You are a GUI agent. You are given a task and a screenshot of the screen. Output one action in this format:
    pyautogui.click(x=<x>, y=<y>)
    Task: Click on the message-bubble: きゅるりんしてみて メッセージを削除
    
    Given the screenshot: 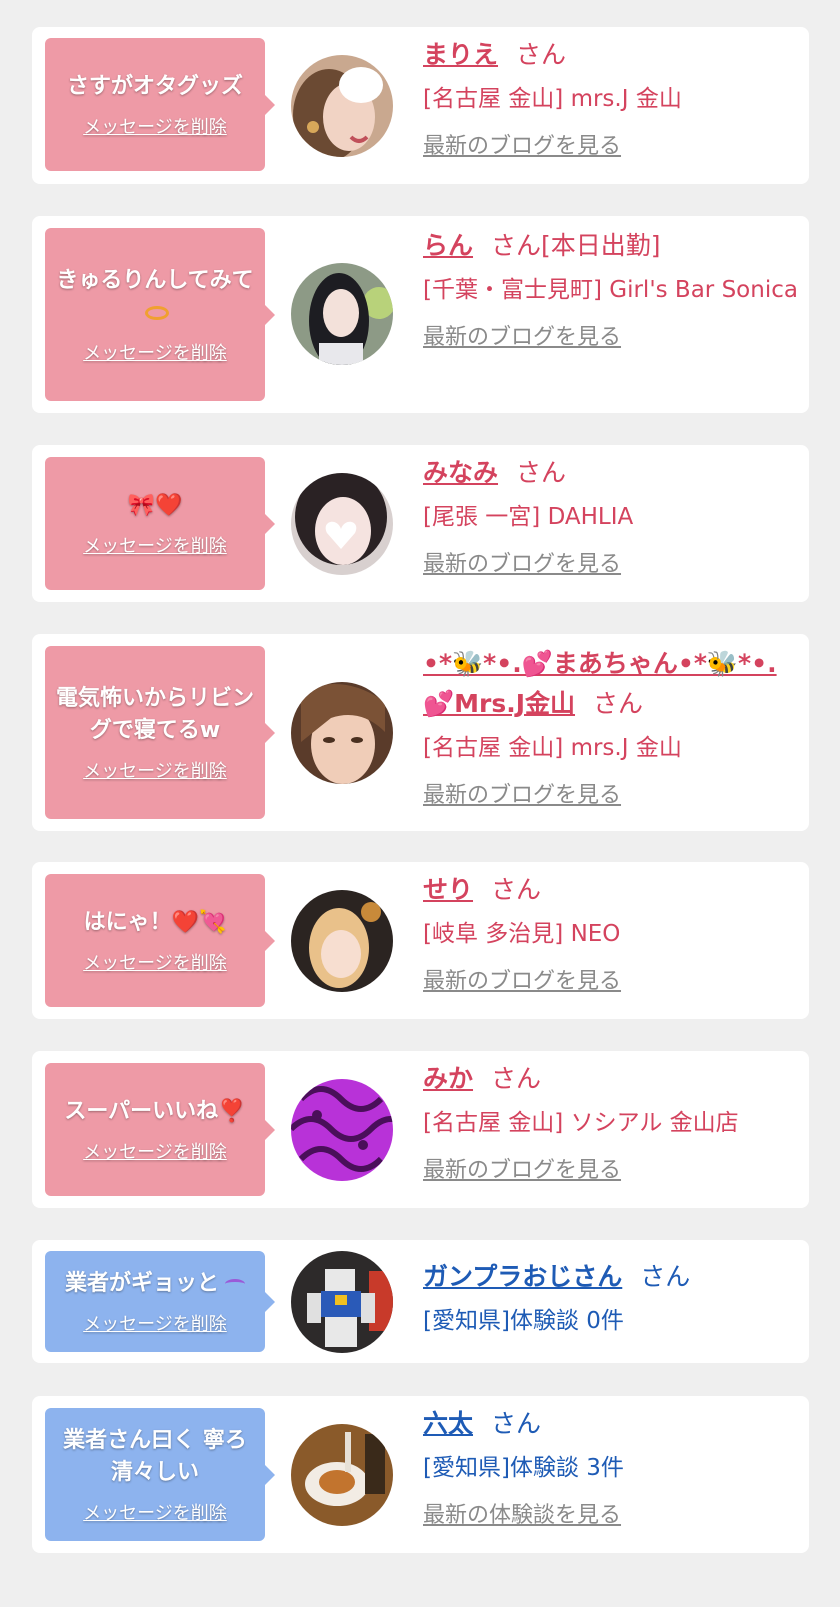 What is the action you would take?
    pyautogui.click(x=160, y=314)
    